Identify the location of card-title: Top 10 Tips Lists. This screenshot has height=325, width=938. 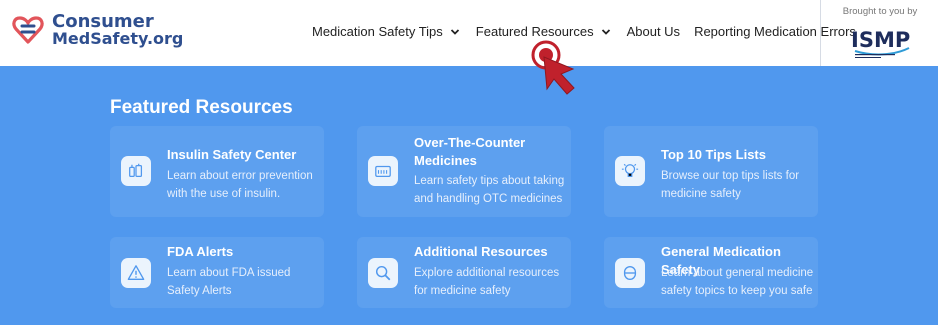
(713, 154).